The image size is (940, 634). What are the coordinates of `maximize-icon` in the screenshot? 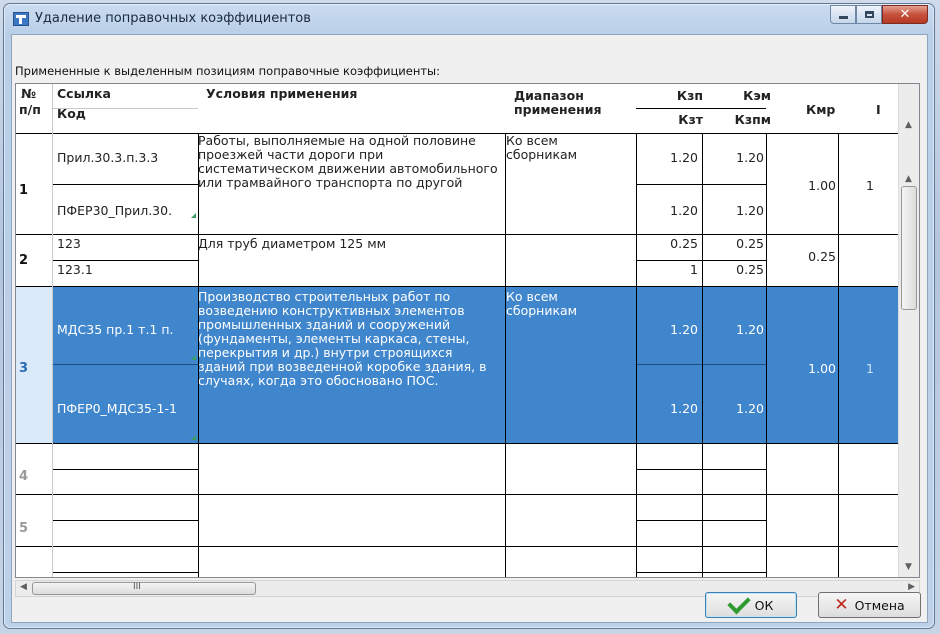 It's located at (869, 14).